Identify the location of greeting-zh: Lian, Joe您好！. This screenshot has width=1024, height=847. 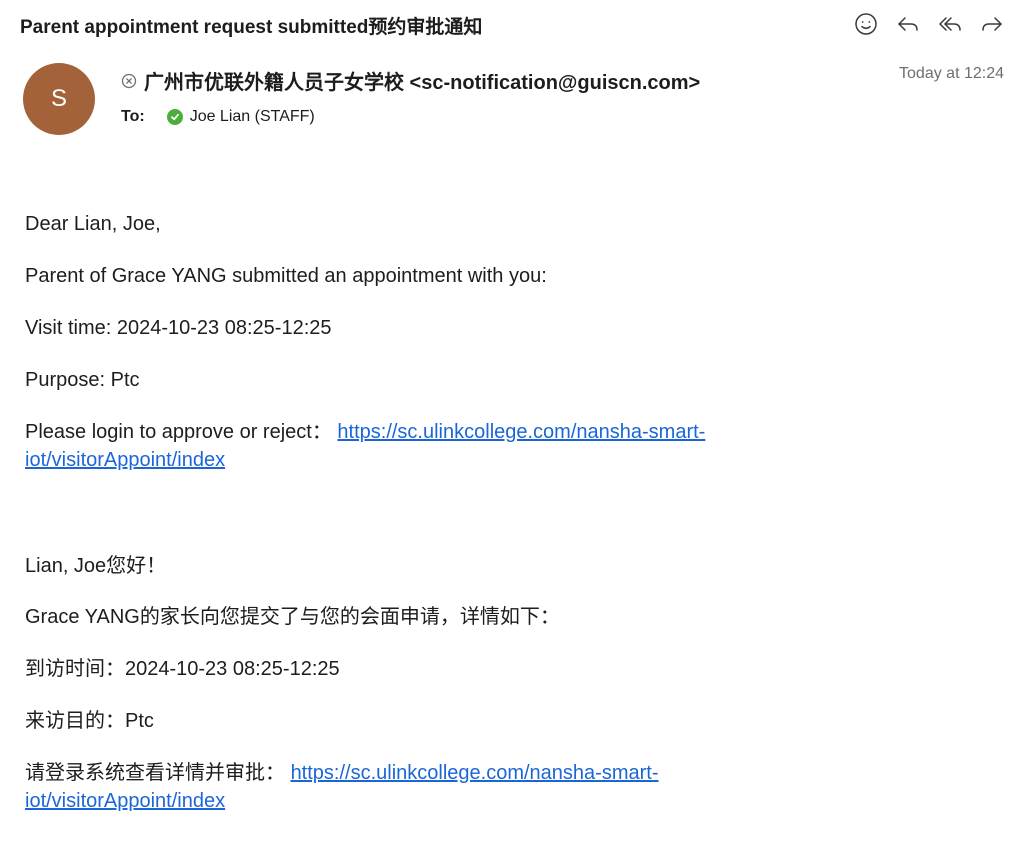
(96, 566).